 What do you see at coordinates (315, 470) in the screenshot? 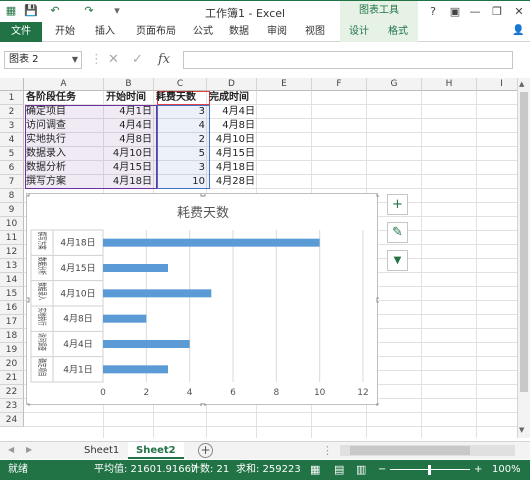
I see `normal-view-icon: ▦` at bounding box center [315, 470].